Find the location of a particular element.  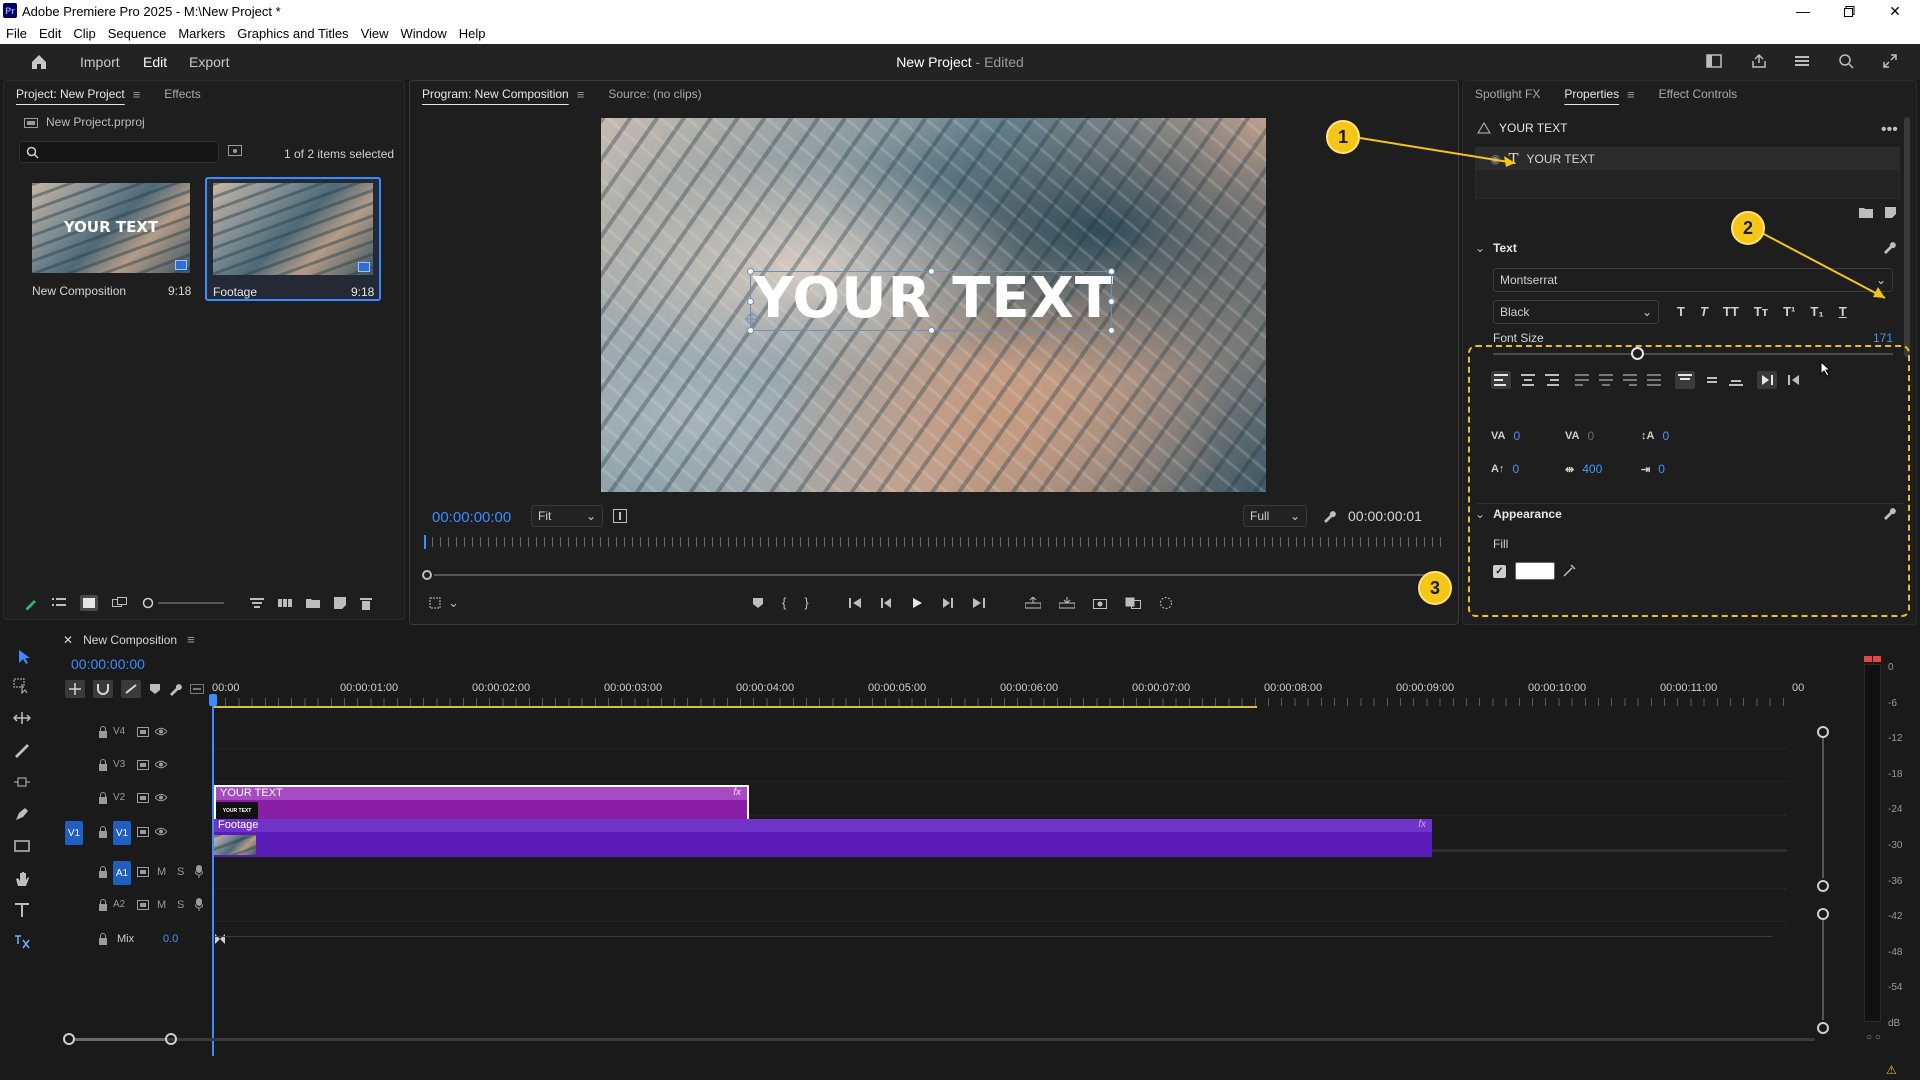

quality-dropdown: Full ⌄ is located at coordinates (1275, 516).